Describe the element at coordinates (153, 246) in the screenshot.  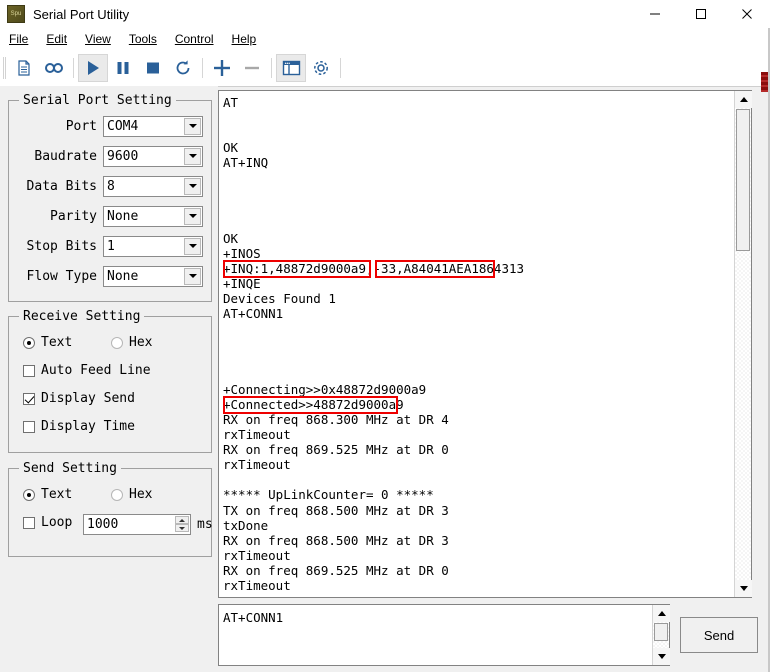
I see `stop-bits-select: 1` at that location.